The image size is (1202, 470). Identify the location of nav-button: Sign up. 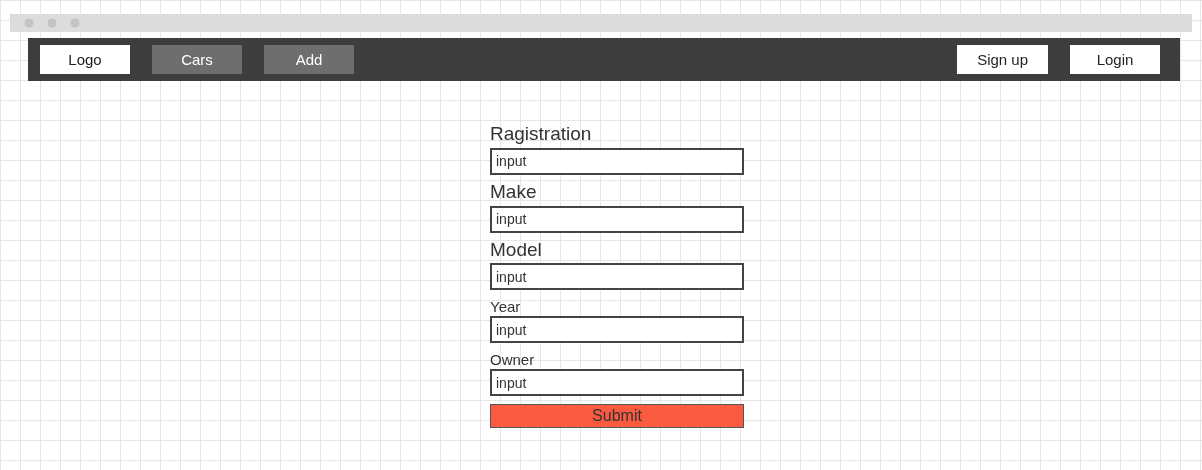
(1002, 59).